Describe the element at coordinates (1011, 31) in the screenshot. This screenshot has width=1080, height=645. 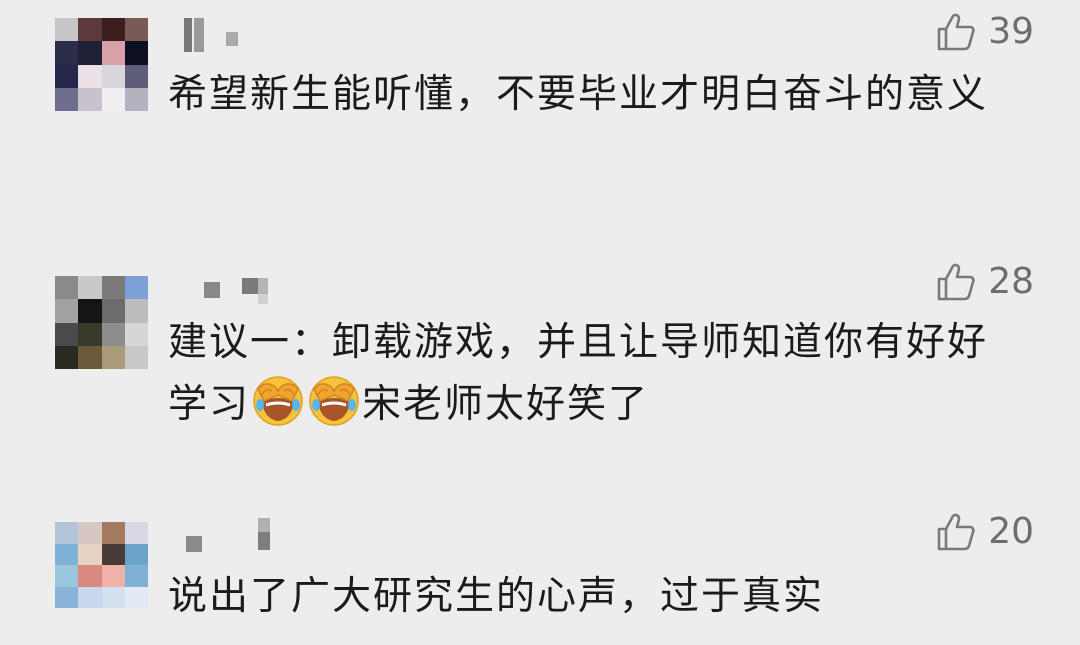
I see `like-count: 39` at that location.